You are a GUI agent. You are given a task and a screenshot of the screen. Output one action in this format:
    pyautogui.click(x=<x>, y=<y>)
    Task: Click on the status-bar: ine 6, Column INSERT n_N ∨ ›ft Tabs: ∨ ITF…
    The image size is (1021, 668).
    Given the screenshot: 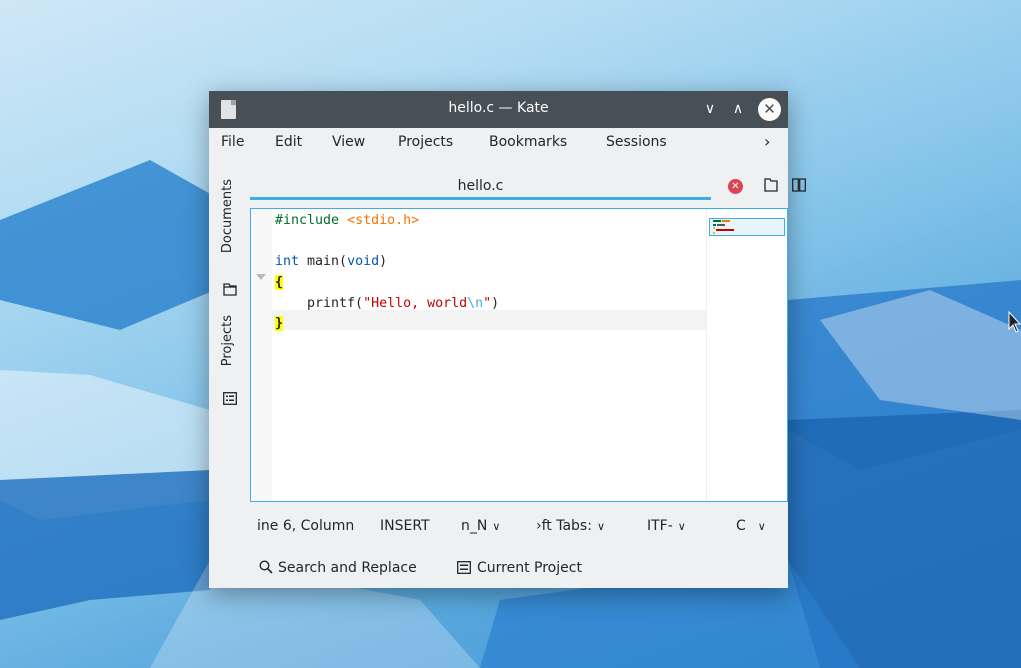 What is the action you would take?
    pyautogui.click(x=519, y=528)
    